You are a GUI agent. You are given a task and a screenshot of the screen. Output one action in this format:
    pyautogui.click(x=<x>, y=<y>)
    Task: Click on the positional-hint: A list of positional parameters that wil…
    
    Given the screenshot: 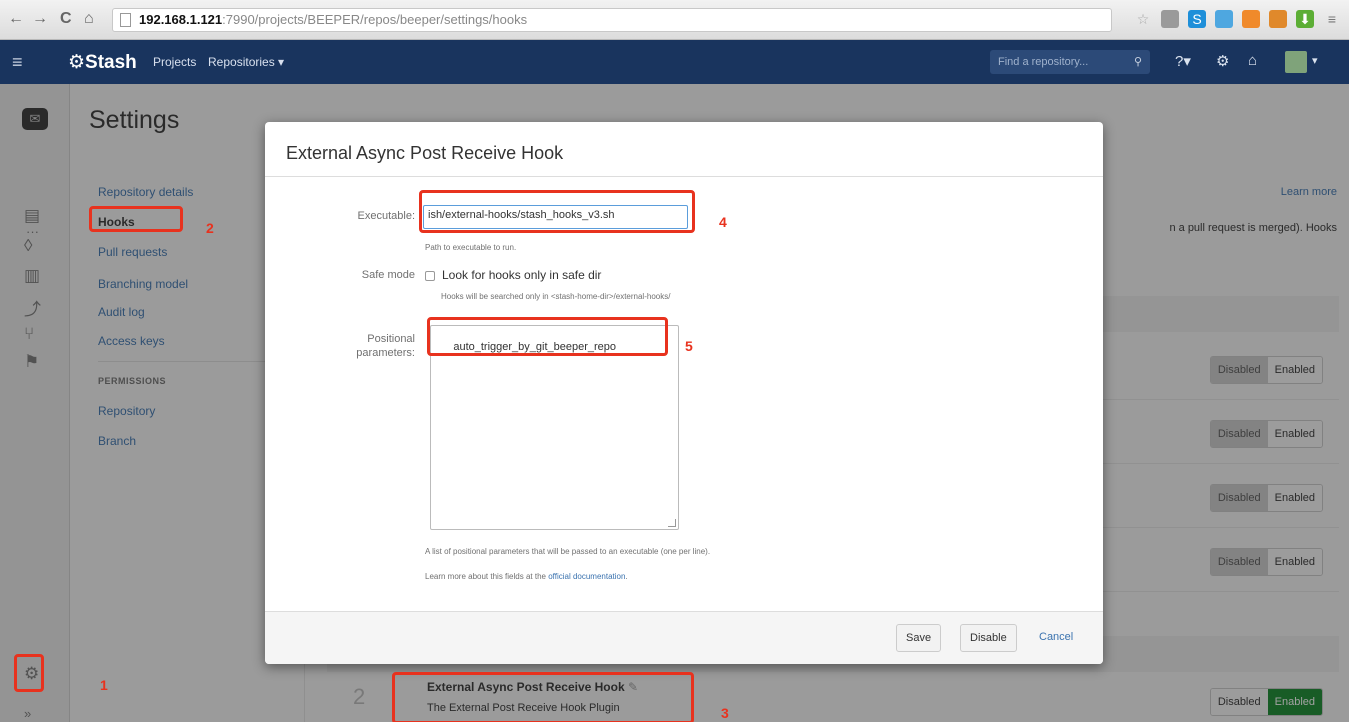 What is the action you would take?
    pyautogui.click(x=568, y=551)
    